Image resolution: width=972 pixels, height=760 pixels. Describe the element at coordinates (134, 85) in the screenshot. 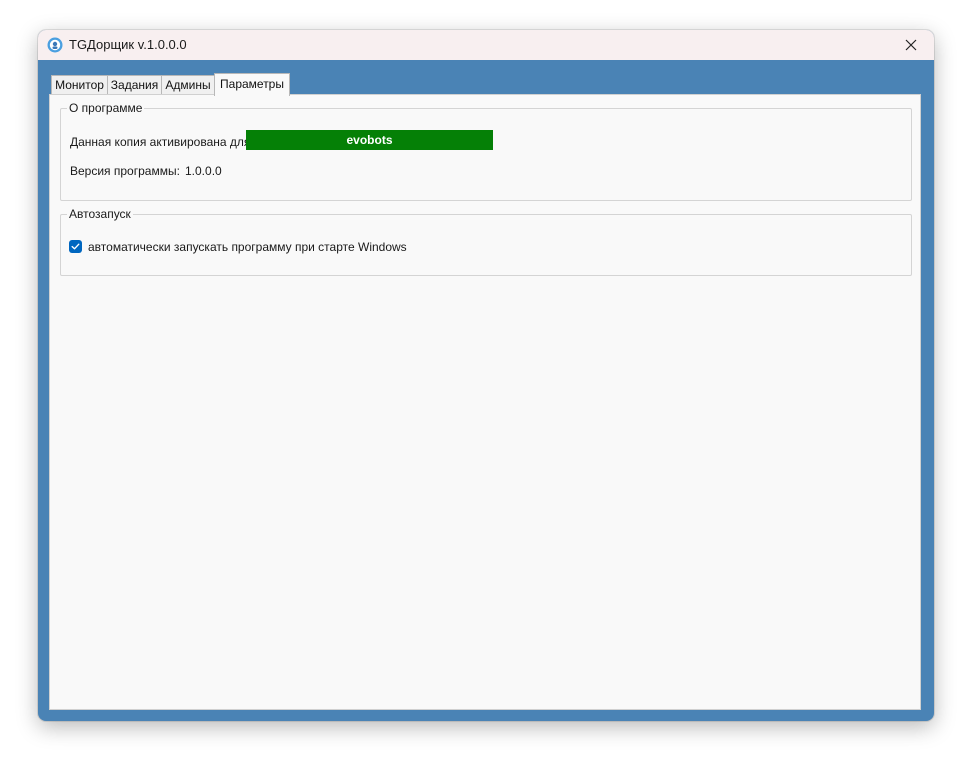

I see `tab-tasks: Задания` at that location.